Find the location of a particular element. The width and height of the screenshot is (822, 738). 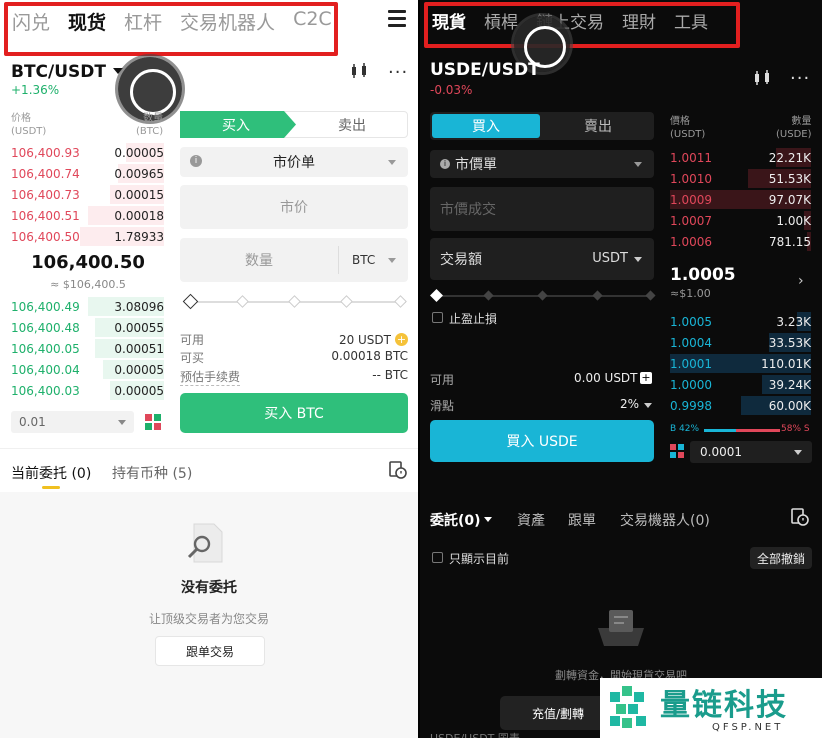

order-book-row: 106,400.03 0.00005 is located at coordinates (87, 390).